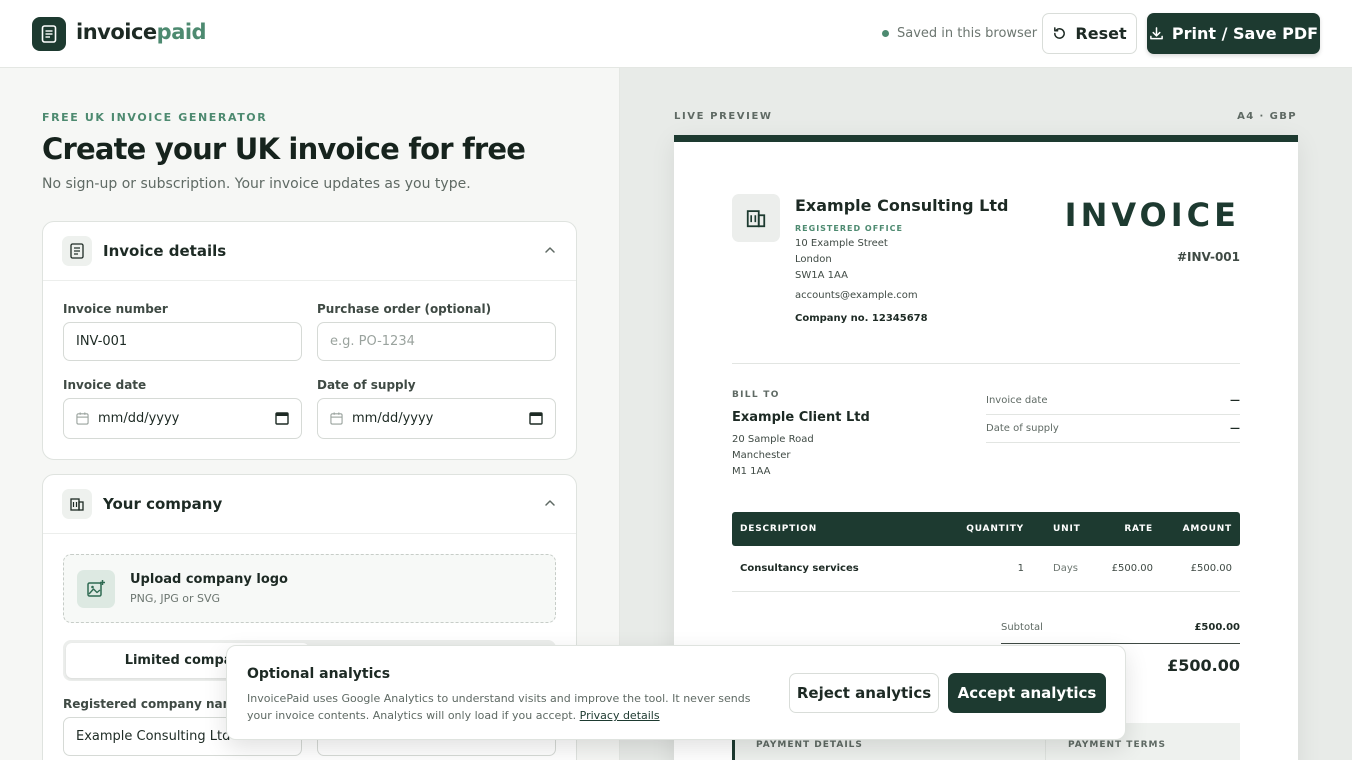 The image size is (1352, 760). What do you see at coordinates (102, 341) in the screenshot?
I see `invoice-number-value: INV-001` at bounding box center [102, 341].